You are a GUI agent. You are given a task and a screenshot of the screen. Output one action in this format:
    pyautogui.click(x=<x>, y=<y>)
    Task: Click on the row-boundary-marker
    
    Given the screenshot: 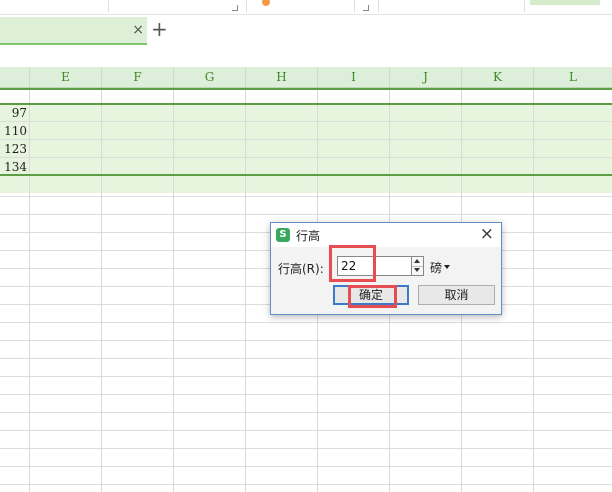 What is the action you would take?
    pyautogui.click(x=306, y=89)
    